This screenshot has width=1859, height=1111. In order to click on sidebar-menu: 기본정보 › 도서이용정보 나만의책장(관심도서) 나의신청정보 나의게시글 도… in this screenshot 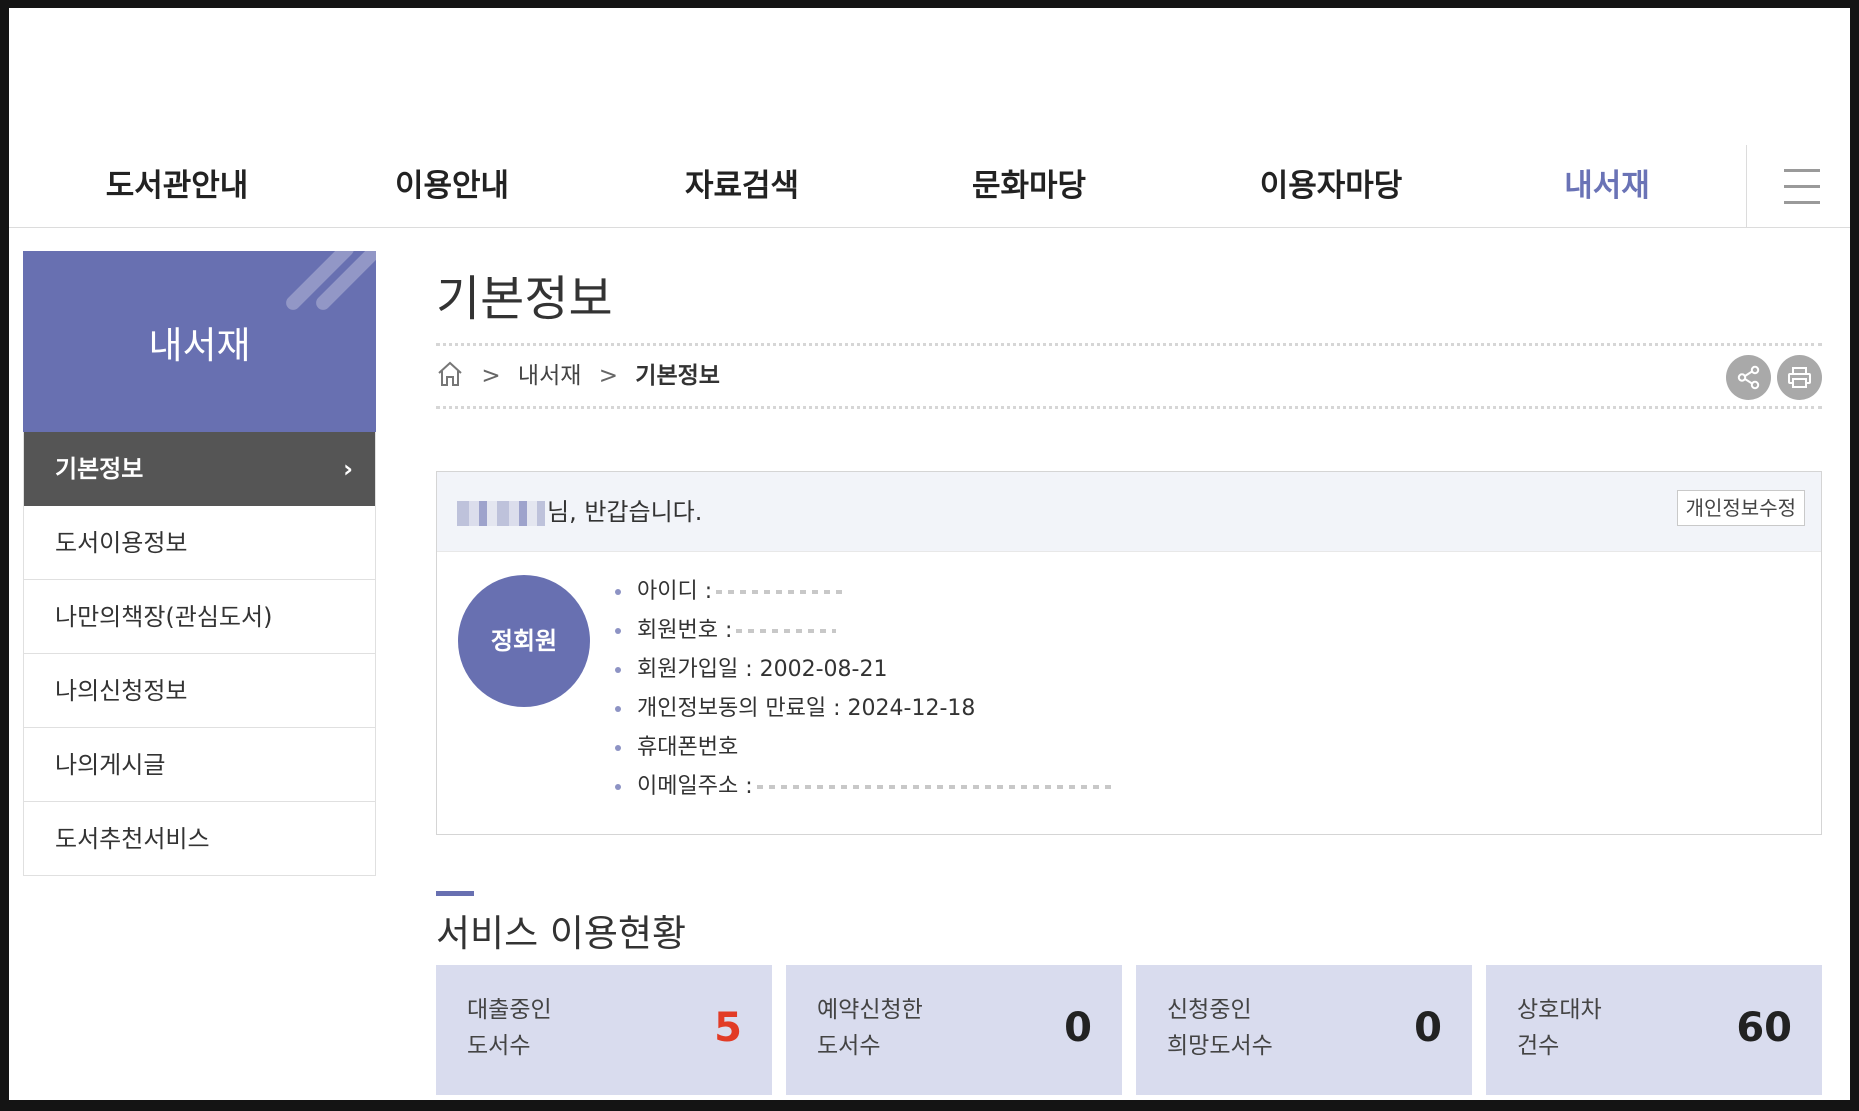, I will do `click(199, 654)`.